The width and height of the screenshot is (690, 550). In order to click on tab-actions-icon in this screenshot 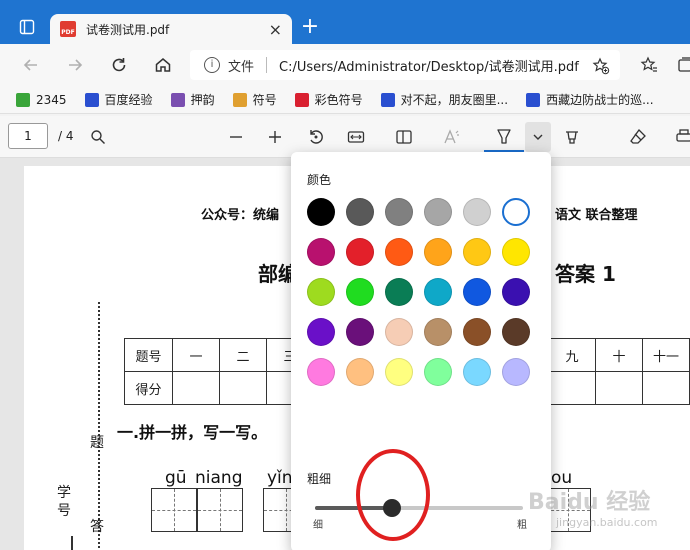, I will do `click(27, 27)`.